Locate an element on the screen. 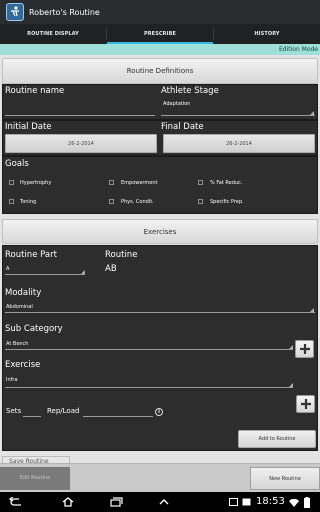  recent-apps-icon is located at coordinates (116, 502).